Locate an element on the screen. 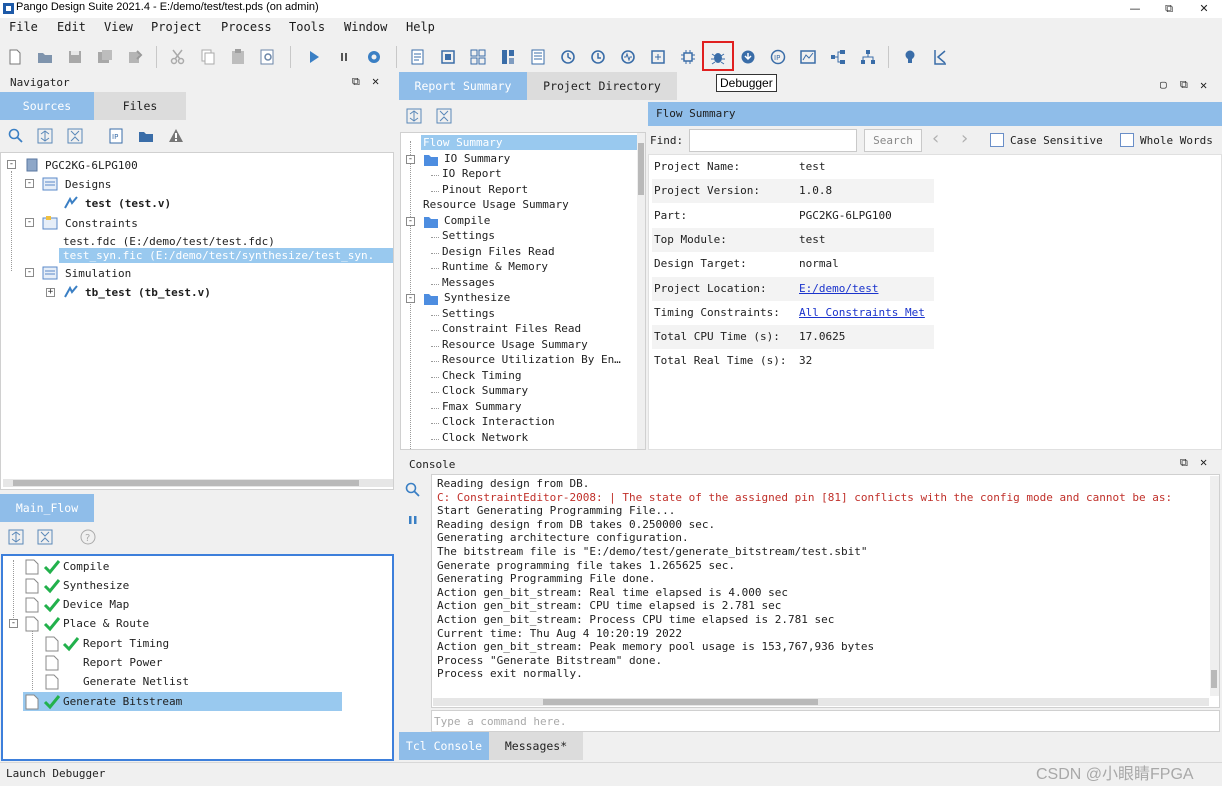 The image size is (1222, 786). find-icon is located at coordinates (268, 57).